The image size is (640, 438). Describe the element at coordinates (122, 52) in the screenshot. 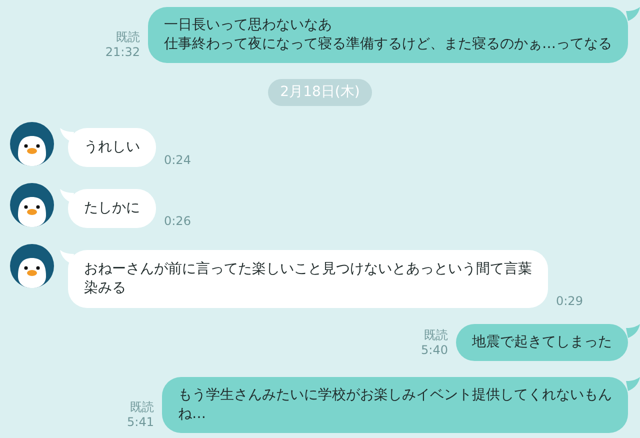

I see `message-time: 21:32` at that location.